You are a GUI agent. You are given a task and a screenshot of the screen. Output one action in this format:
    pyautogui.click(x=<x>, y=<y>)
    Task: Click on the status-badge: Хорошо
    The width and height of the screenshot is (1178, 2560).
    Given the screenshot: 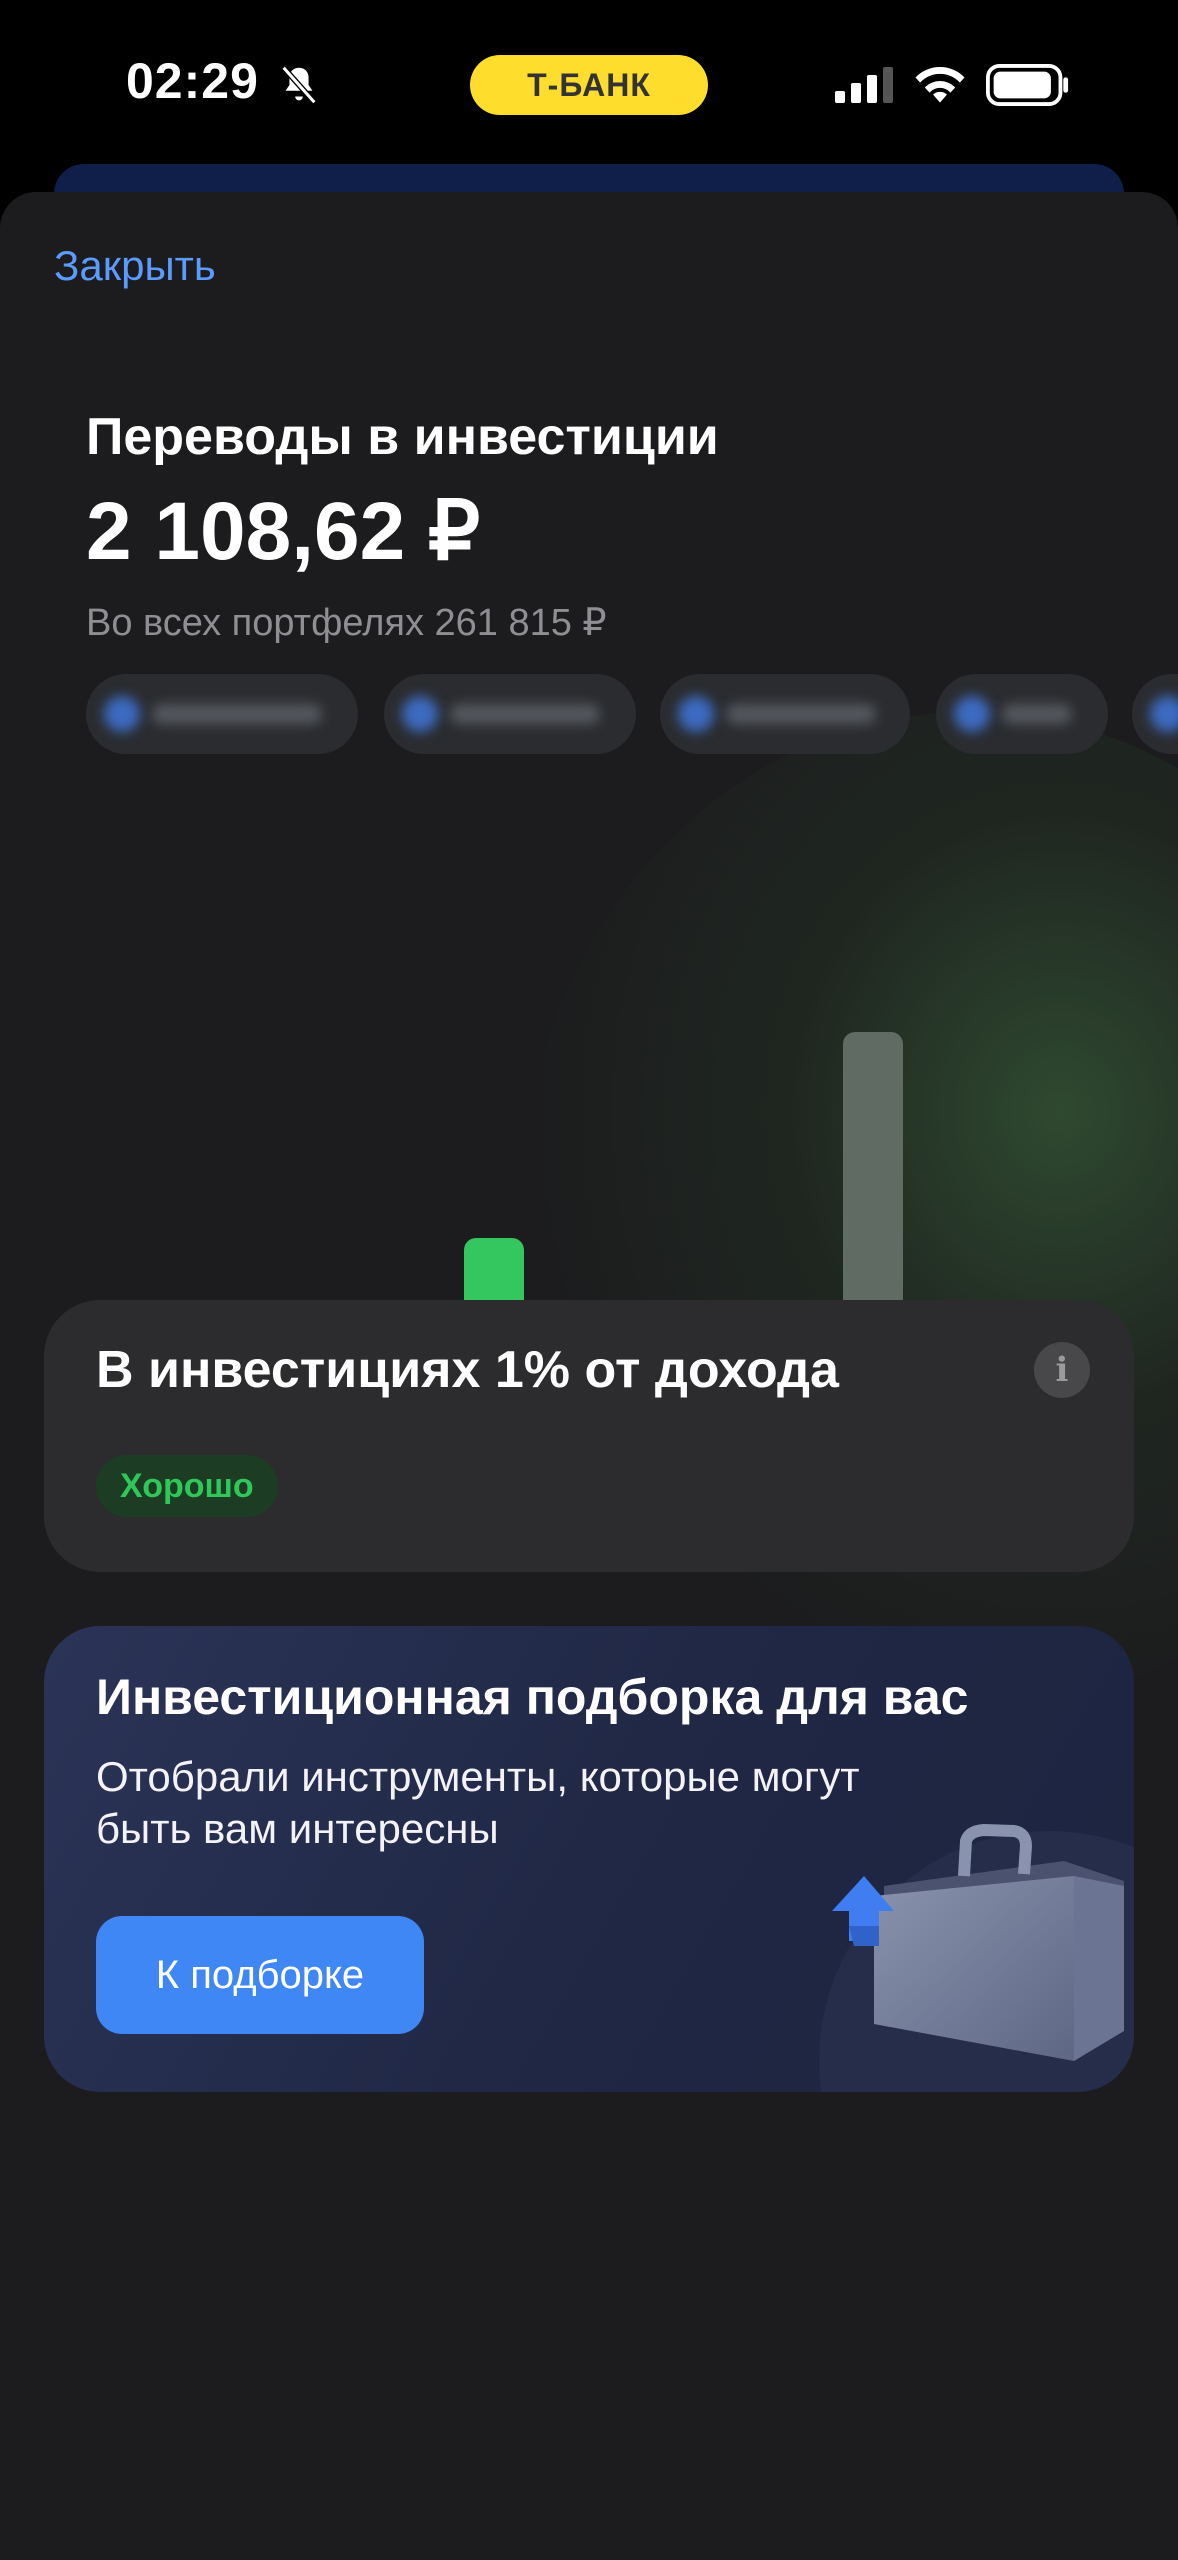 What is the action you would take?
    pyautogui.click(x=187, y=1486)
    